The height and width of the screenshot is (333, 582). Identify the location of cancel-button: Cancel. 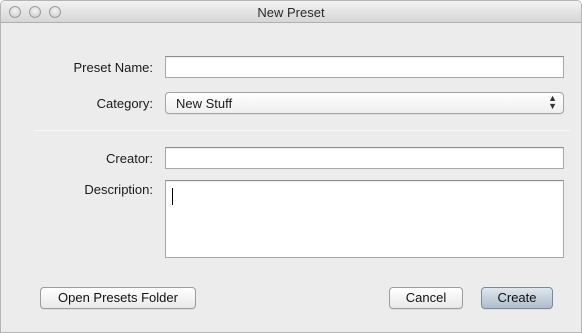
(426, 298).